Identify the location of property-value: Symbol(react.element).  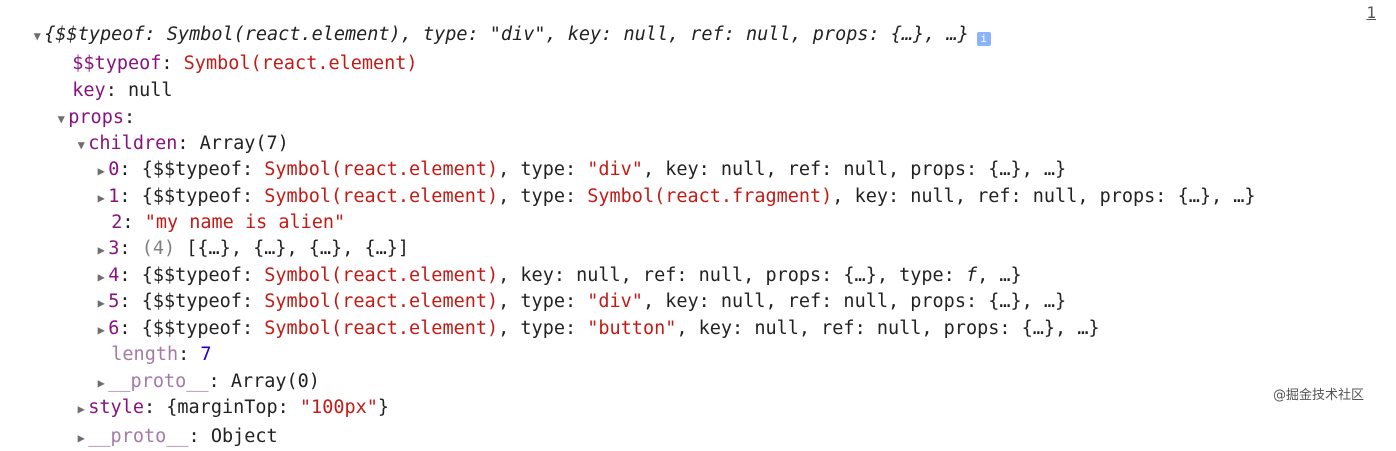
(300, 63).